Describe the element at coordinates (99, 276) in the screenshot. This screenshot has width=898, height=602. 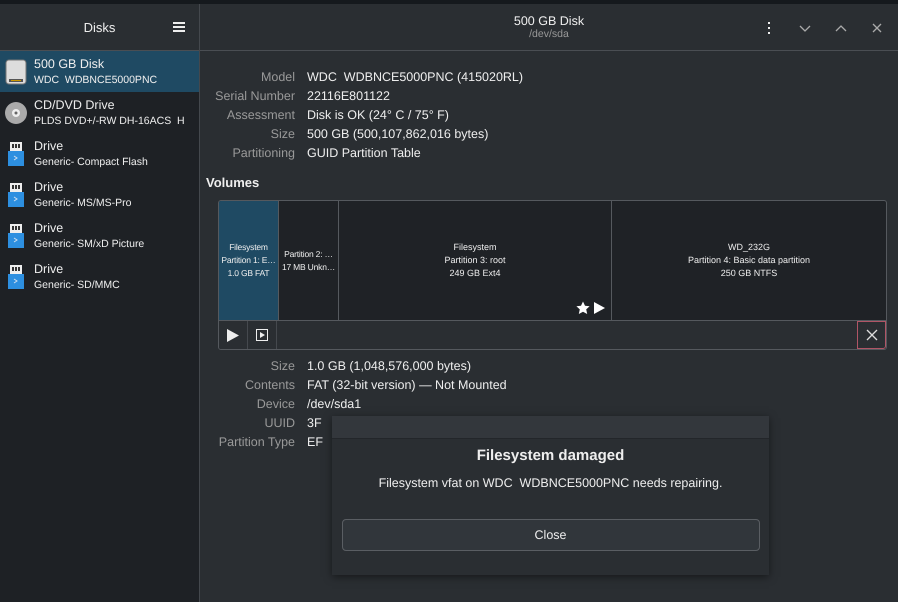
I see `device-item: Drive Generic- SD/MMC` at that location.